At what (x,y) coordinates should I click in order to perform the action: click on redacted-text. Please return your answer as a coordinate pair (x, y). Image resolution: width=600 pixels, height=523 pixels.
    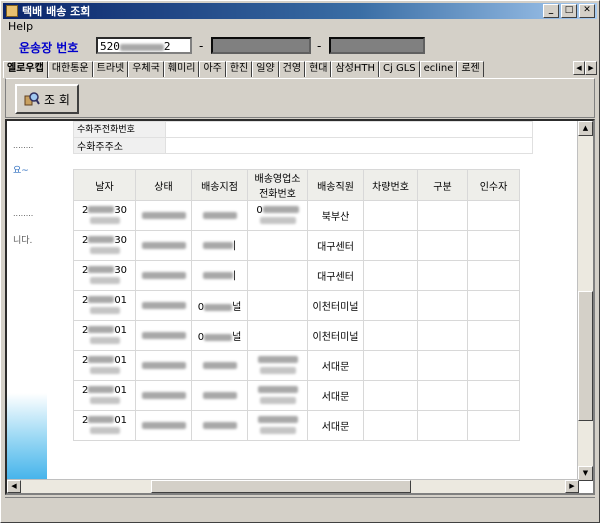
    Looking at the image, I should click on (141, 47).